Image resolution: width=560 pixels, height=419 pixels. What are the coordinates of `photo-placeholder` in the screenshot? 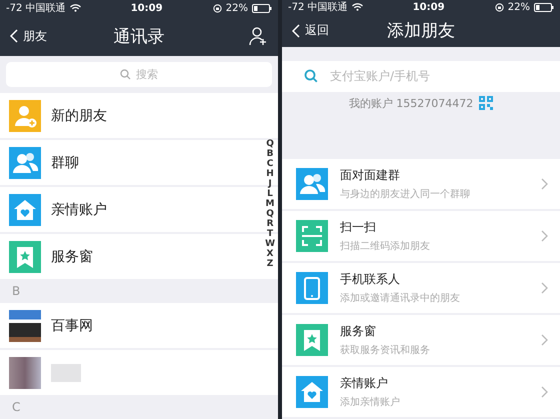 It's located at (25, 326).